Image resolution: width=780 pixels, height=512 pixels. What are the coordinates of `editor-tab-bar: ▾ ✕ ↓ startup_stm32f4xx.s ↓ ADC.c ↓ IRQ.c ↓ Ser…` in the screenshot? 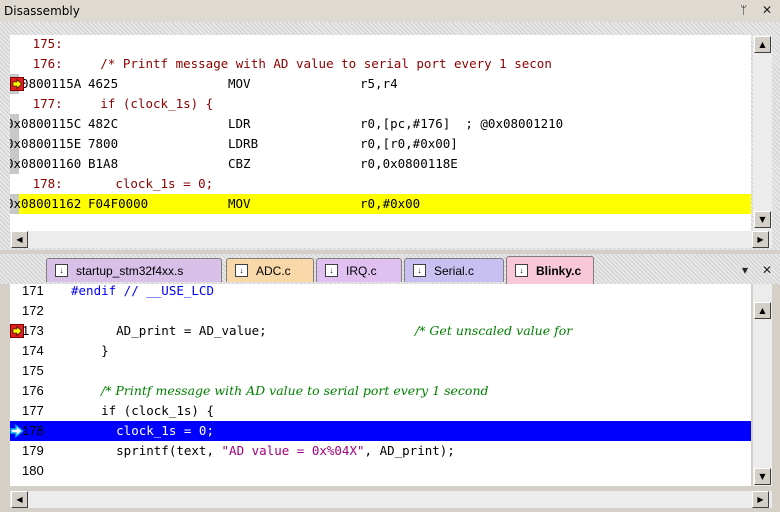 It's located at (390, 269).